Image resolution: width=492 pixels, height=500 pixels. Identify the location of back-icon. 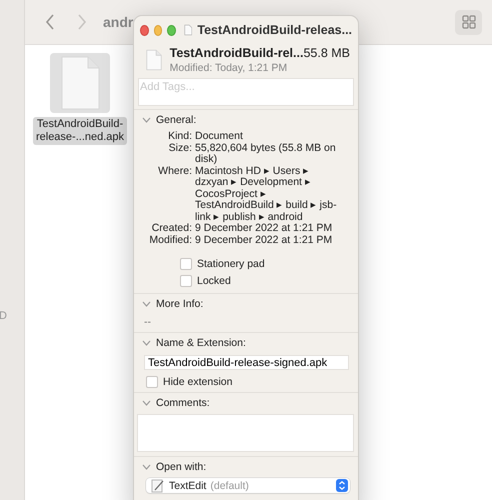
(50, 22).